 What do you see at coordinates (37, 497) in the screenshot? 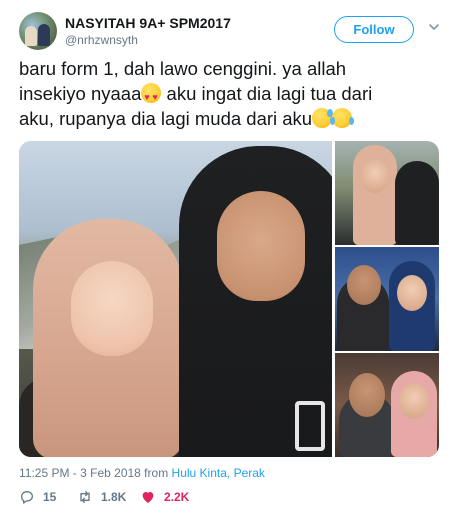
I see `reply-button: 15` at bounding box center [37, 497].